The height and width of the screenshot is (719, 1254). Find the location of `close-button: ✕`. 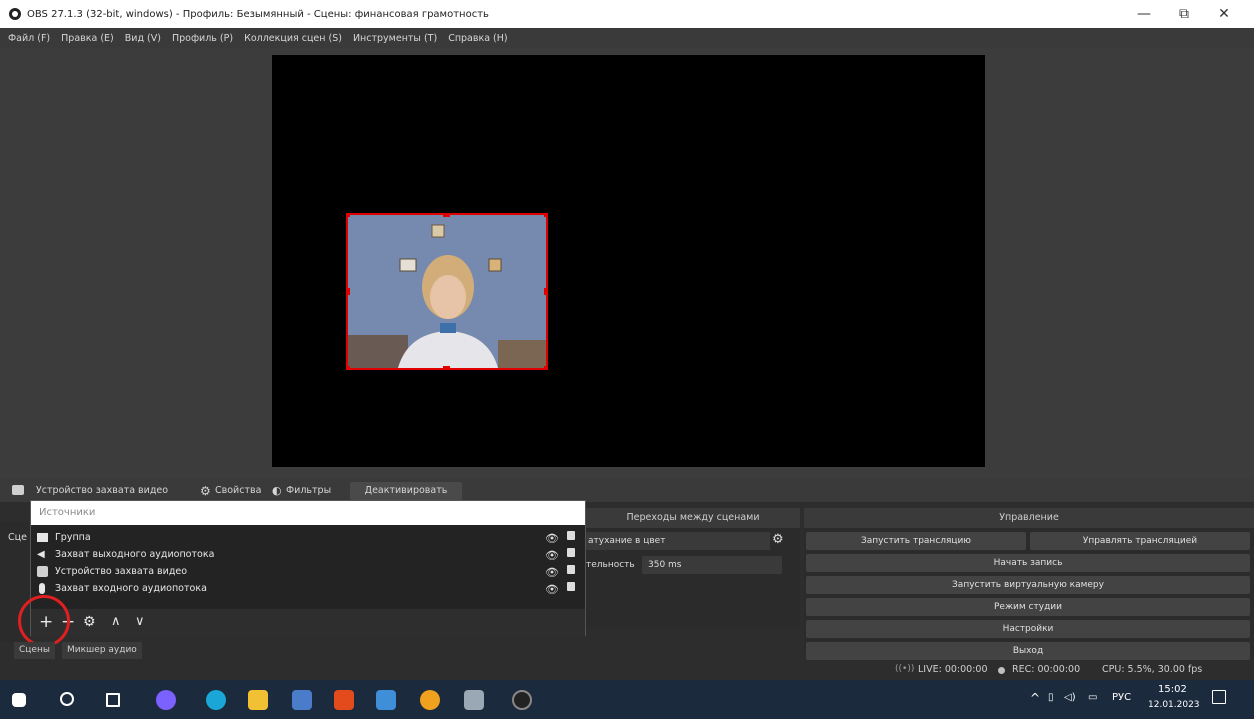

close-button: ✕ is located at coordinates (1224, 14).